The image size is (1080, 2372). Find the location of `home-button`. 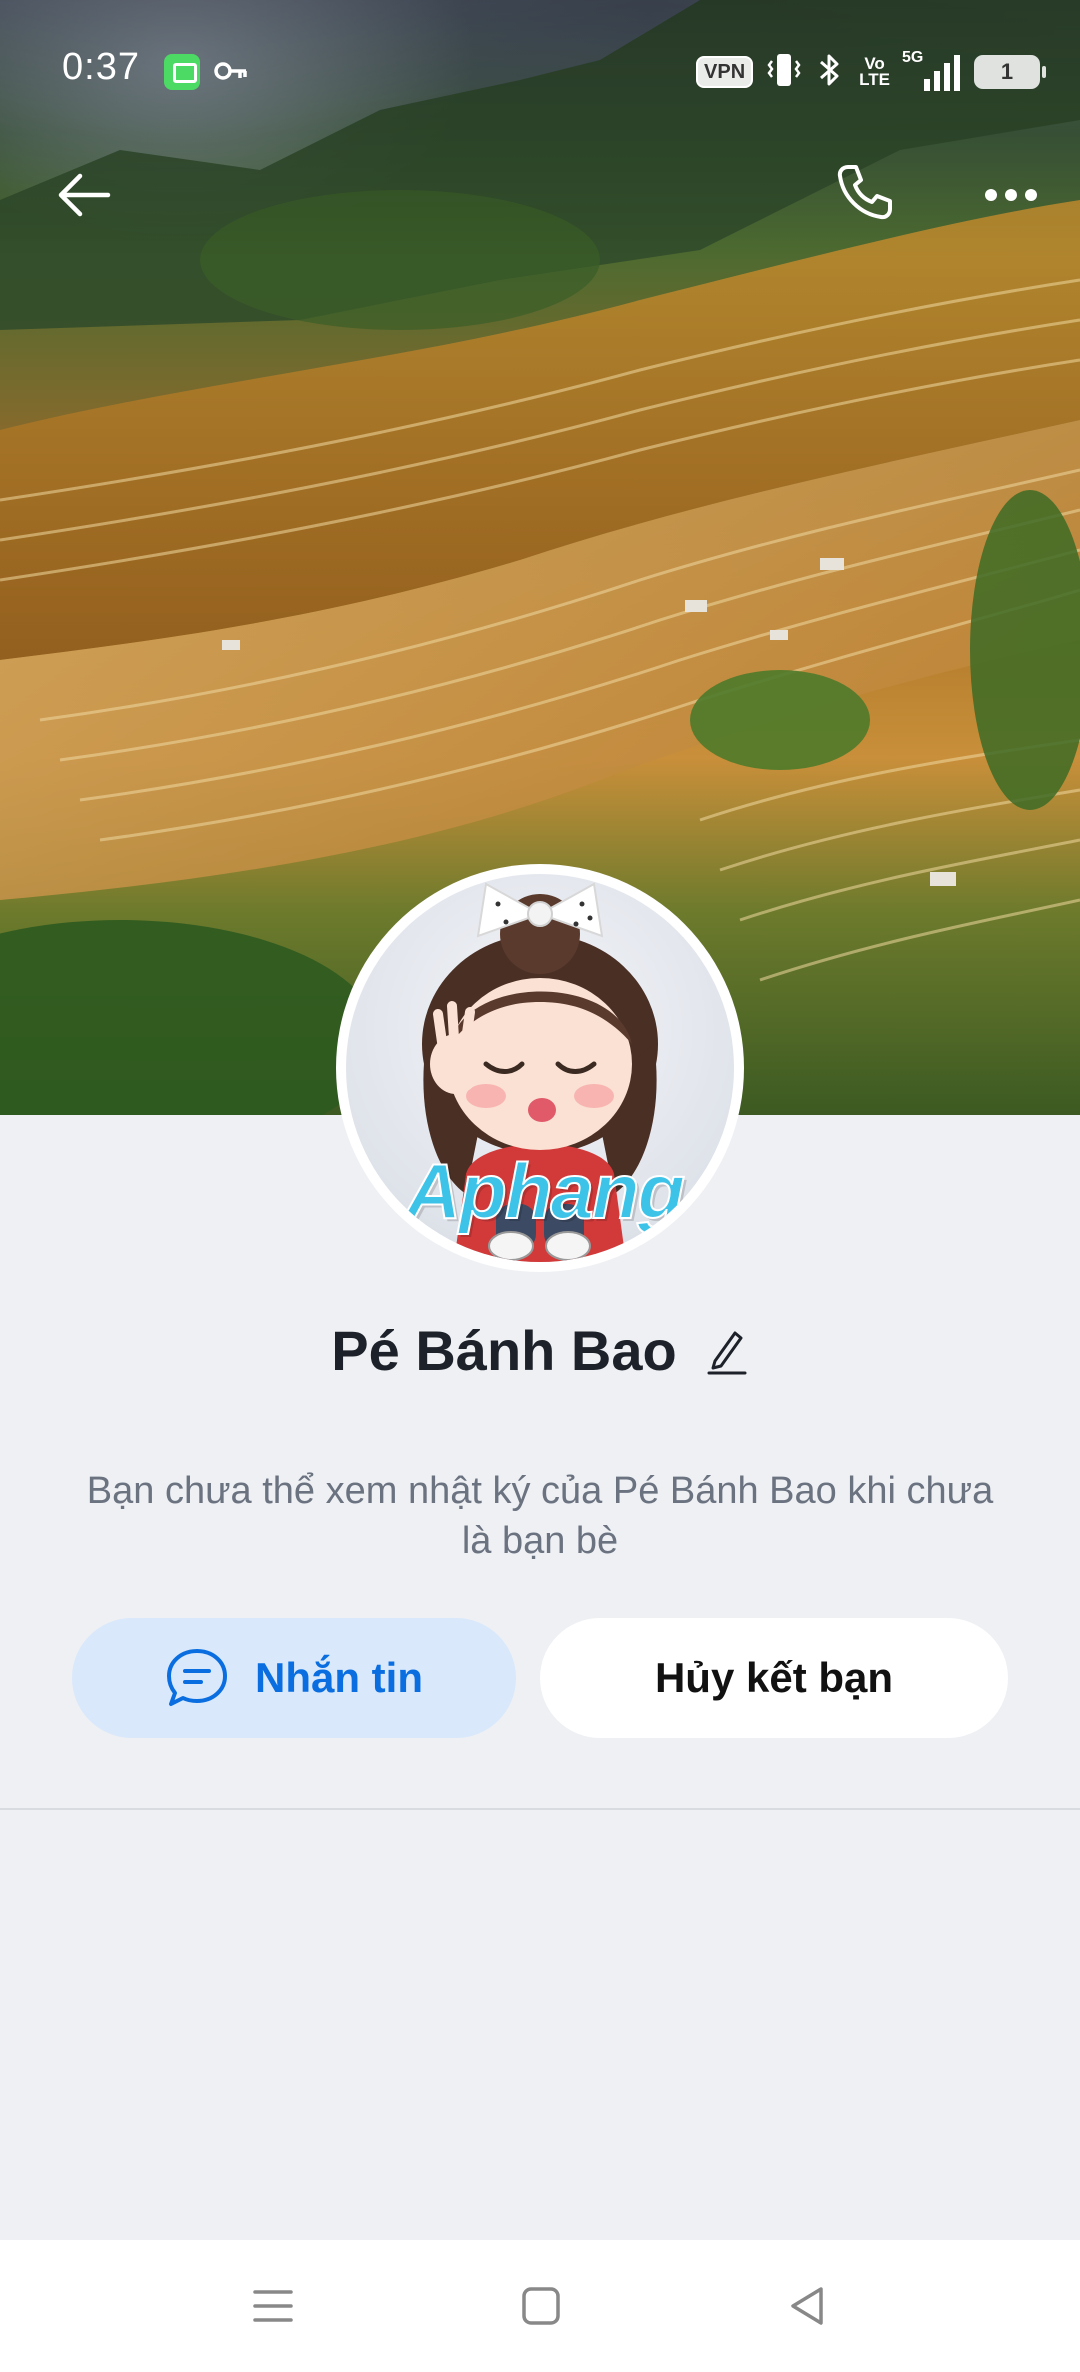

home-button is located at coordinates (541, 2306).